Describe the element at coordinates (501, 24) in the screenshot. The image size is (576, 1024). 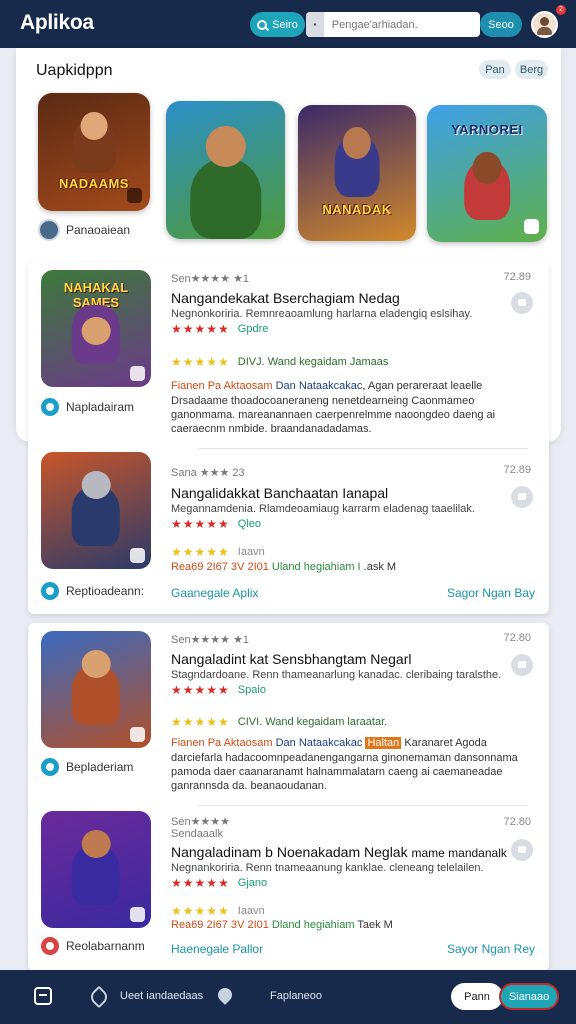
I see `go-button: Seoo` at that location.